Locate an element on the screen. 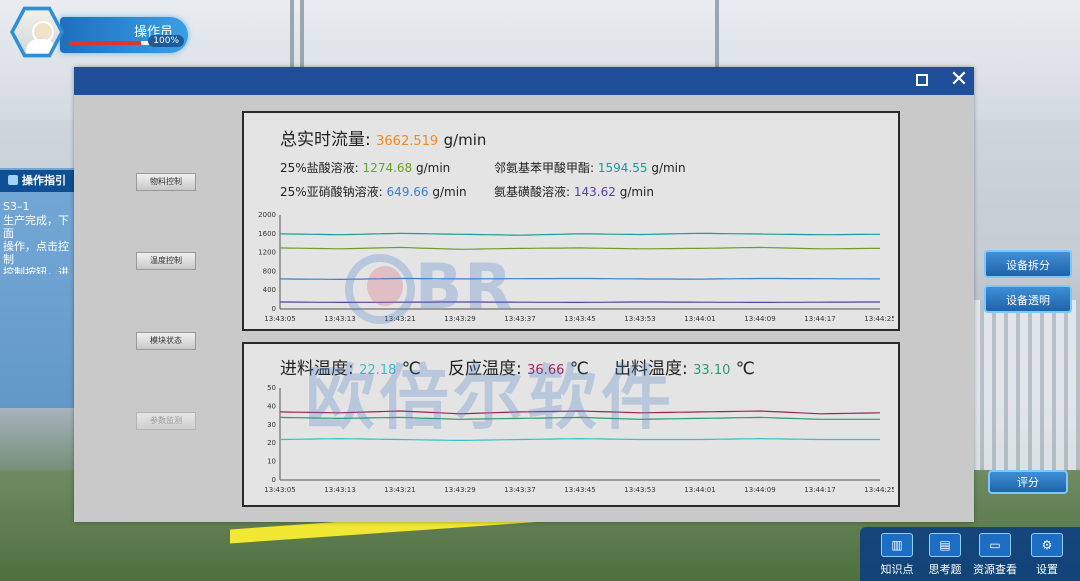 This screenshot has width=1080, height=581. y-tick-label: 20 is located at coordinates (271, 443).